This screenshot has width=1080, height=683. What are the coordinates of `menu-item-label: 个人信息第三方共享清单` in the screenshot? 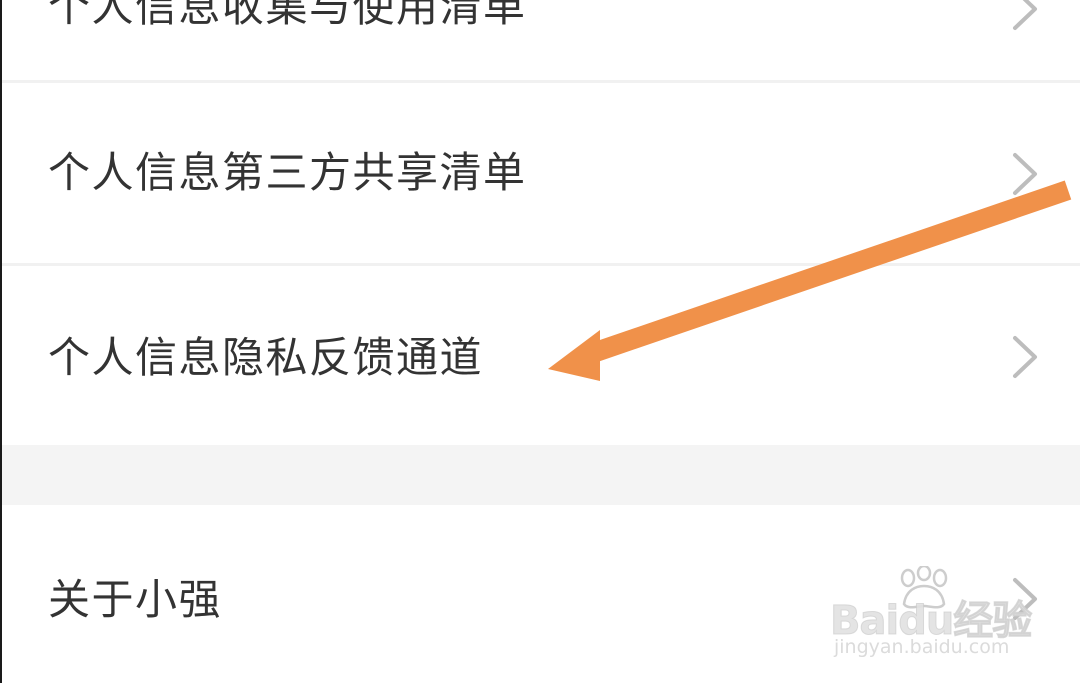 It's located at (287, 172).